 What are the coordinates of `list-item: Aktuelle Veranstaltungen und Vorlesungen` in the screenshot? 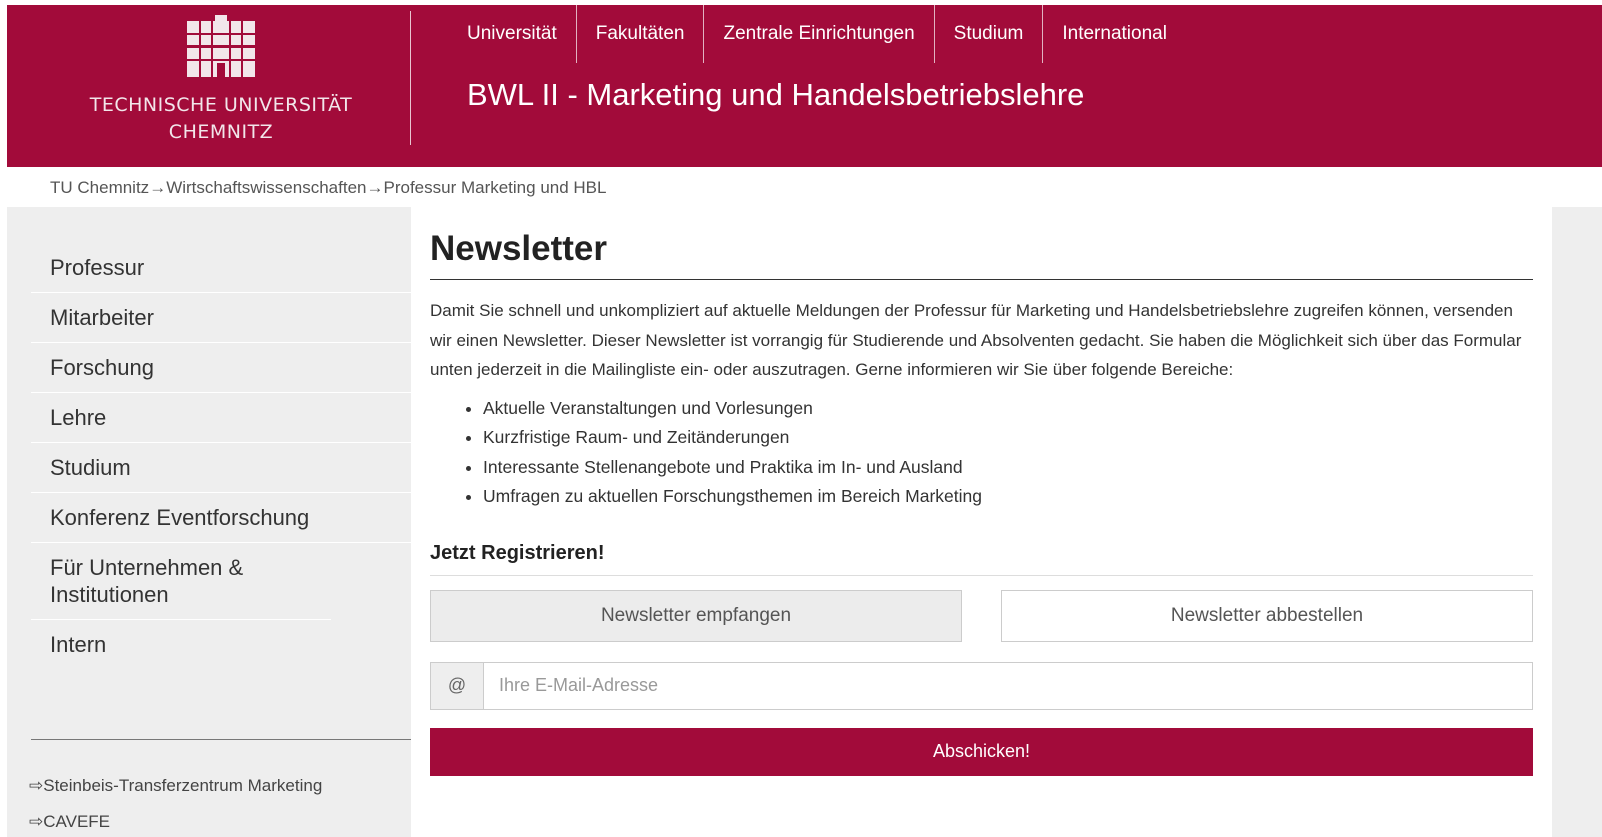 It's located at (1008, 409).